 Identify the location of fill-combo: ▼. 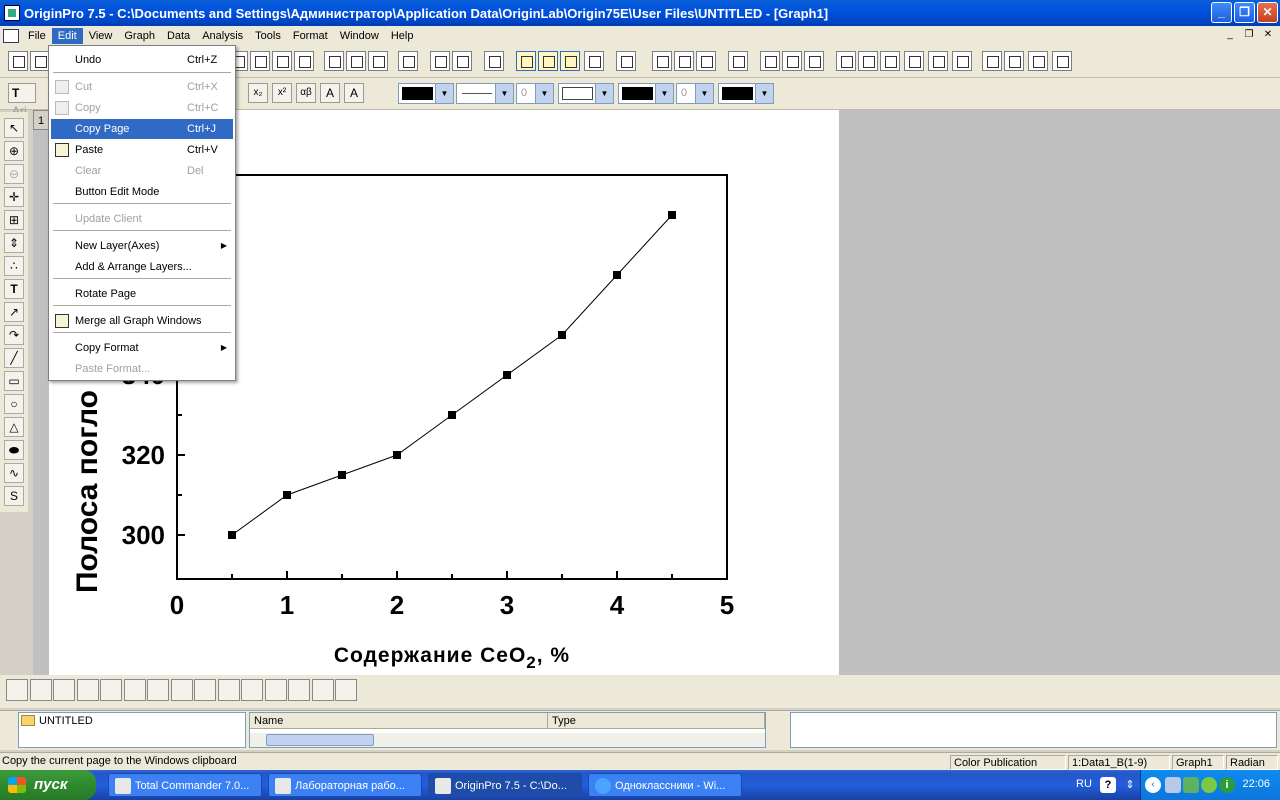
(586, 93).